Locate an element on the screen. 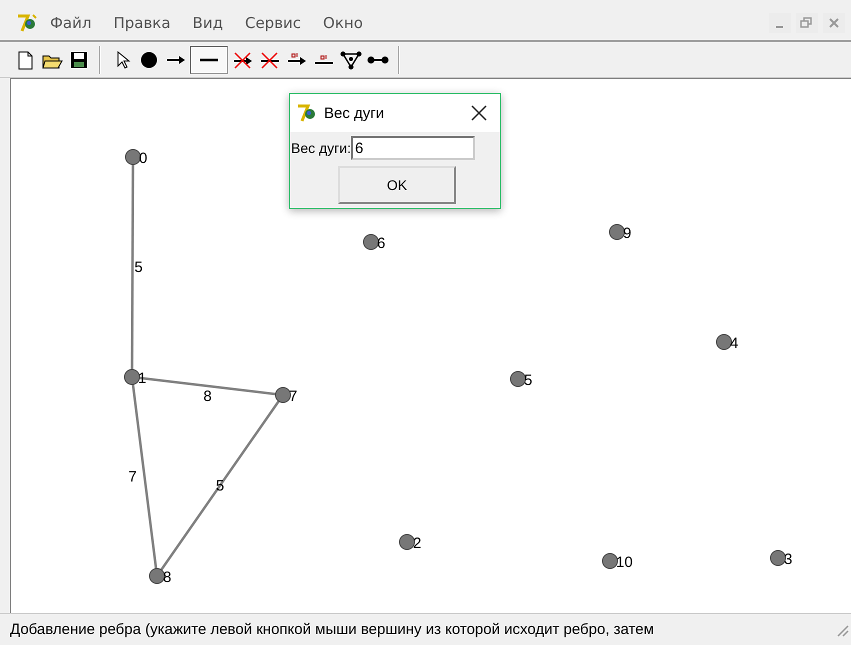 The width and height of the screenshot is (851, 645). field-label: Вес дуги: is located at coordinates (321, 148).